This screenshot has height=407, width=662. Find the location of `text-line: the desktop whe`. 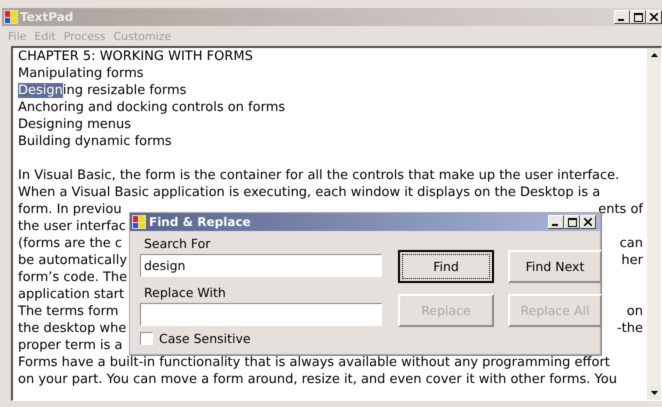

text-line: the desktop whe is located at coordinates (72, 328).